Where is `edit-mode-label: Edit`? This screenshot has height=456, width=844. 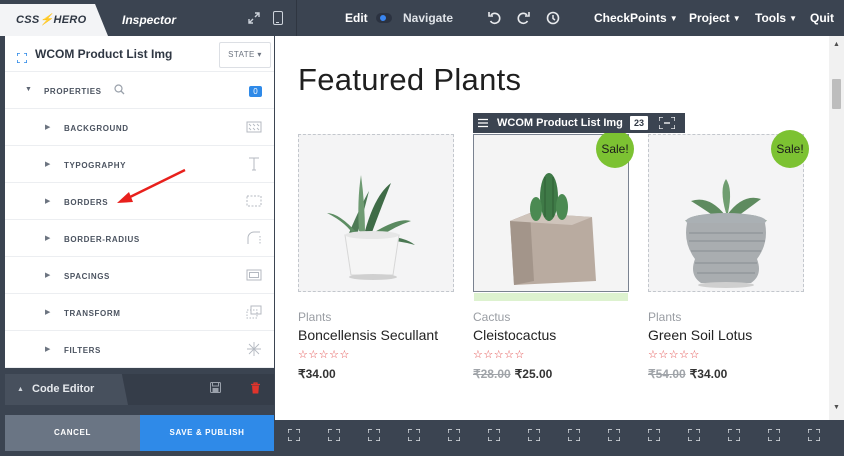 edit-mode-label: Edit is located at coordinates (356, 18).